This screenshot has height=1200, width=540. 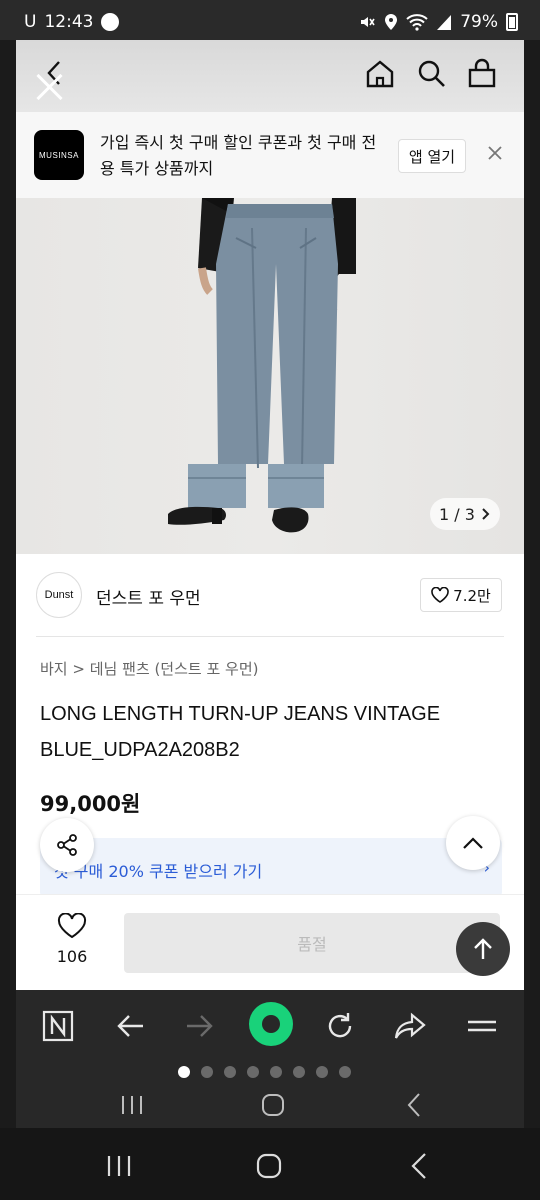 I want to click on carrier-label: U, so click(x=30, y=22).